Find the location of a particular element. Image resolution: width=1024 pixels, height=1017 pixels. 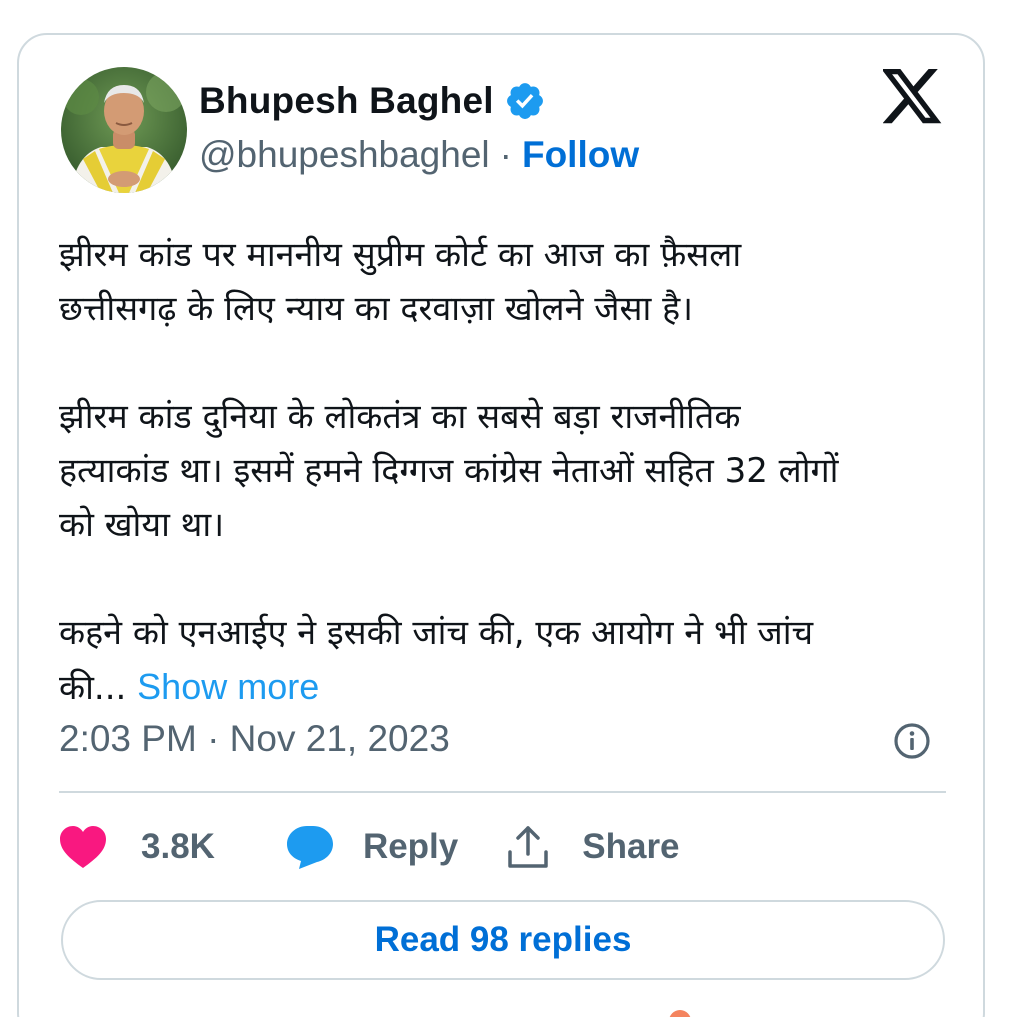

share-label: Share is located at coordinates (631, 846).